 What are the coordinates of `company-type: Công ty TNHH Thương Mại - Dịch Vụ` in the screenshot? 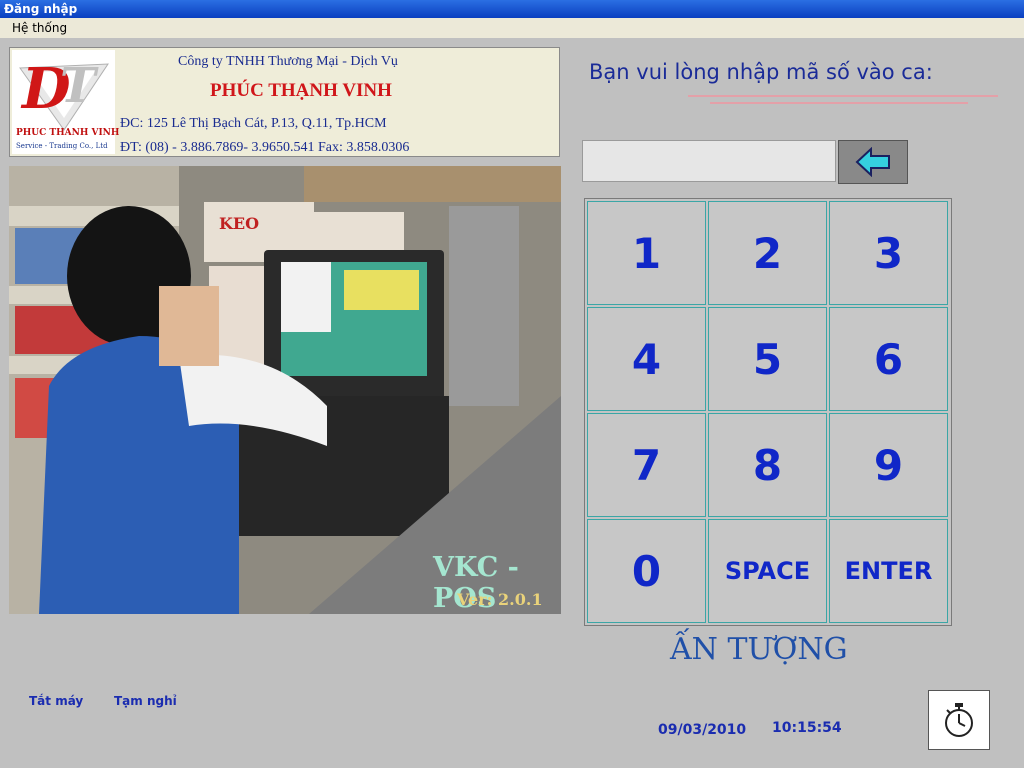 It's located at (288, 61).